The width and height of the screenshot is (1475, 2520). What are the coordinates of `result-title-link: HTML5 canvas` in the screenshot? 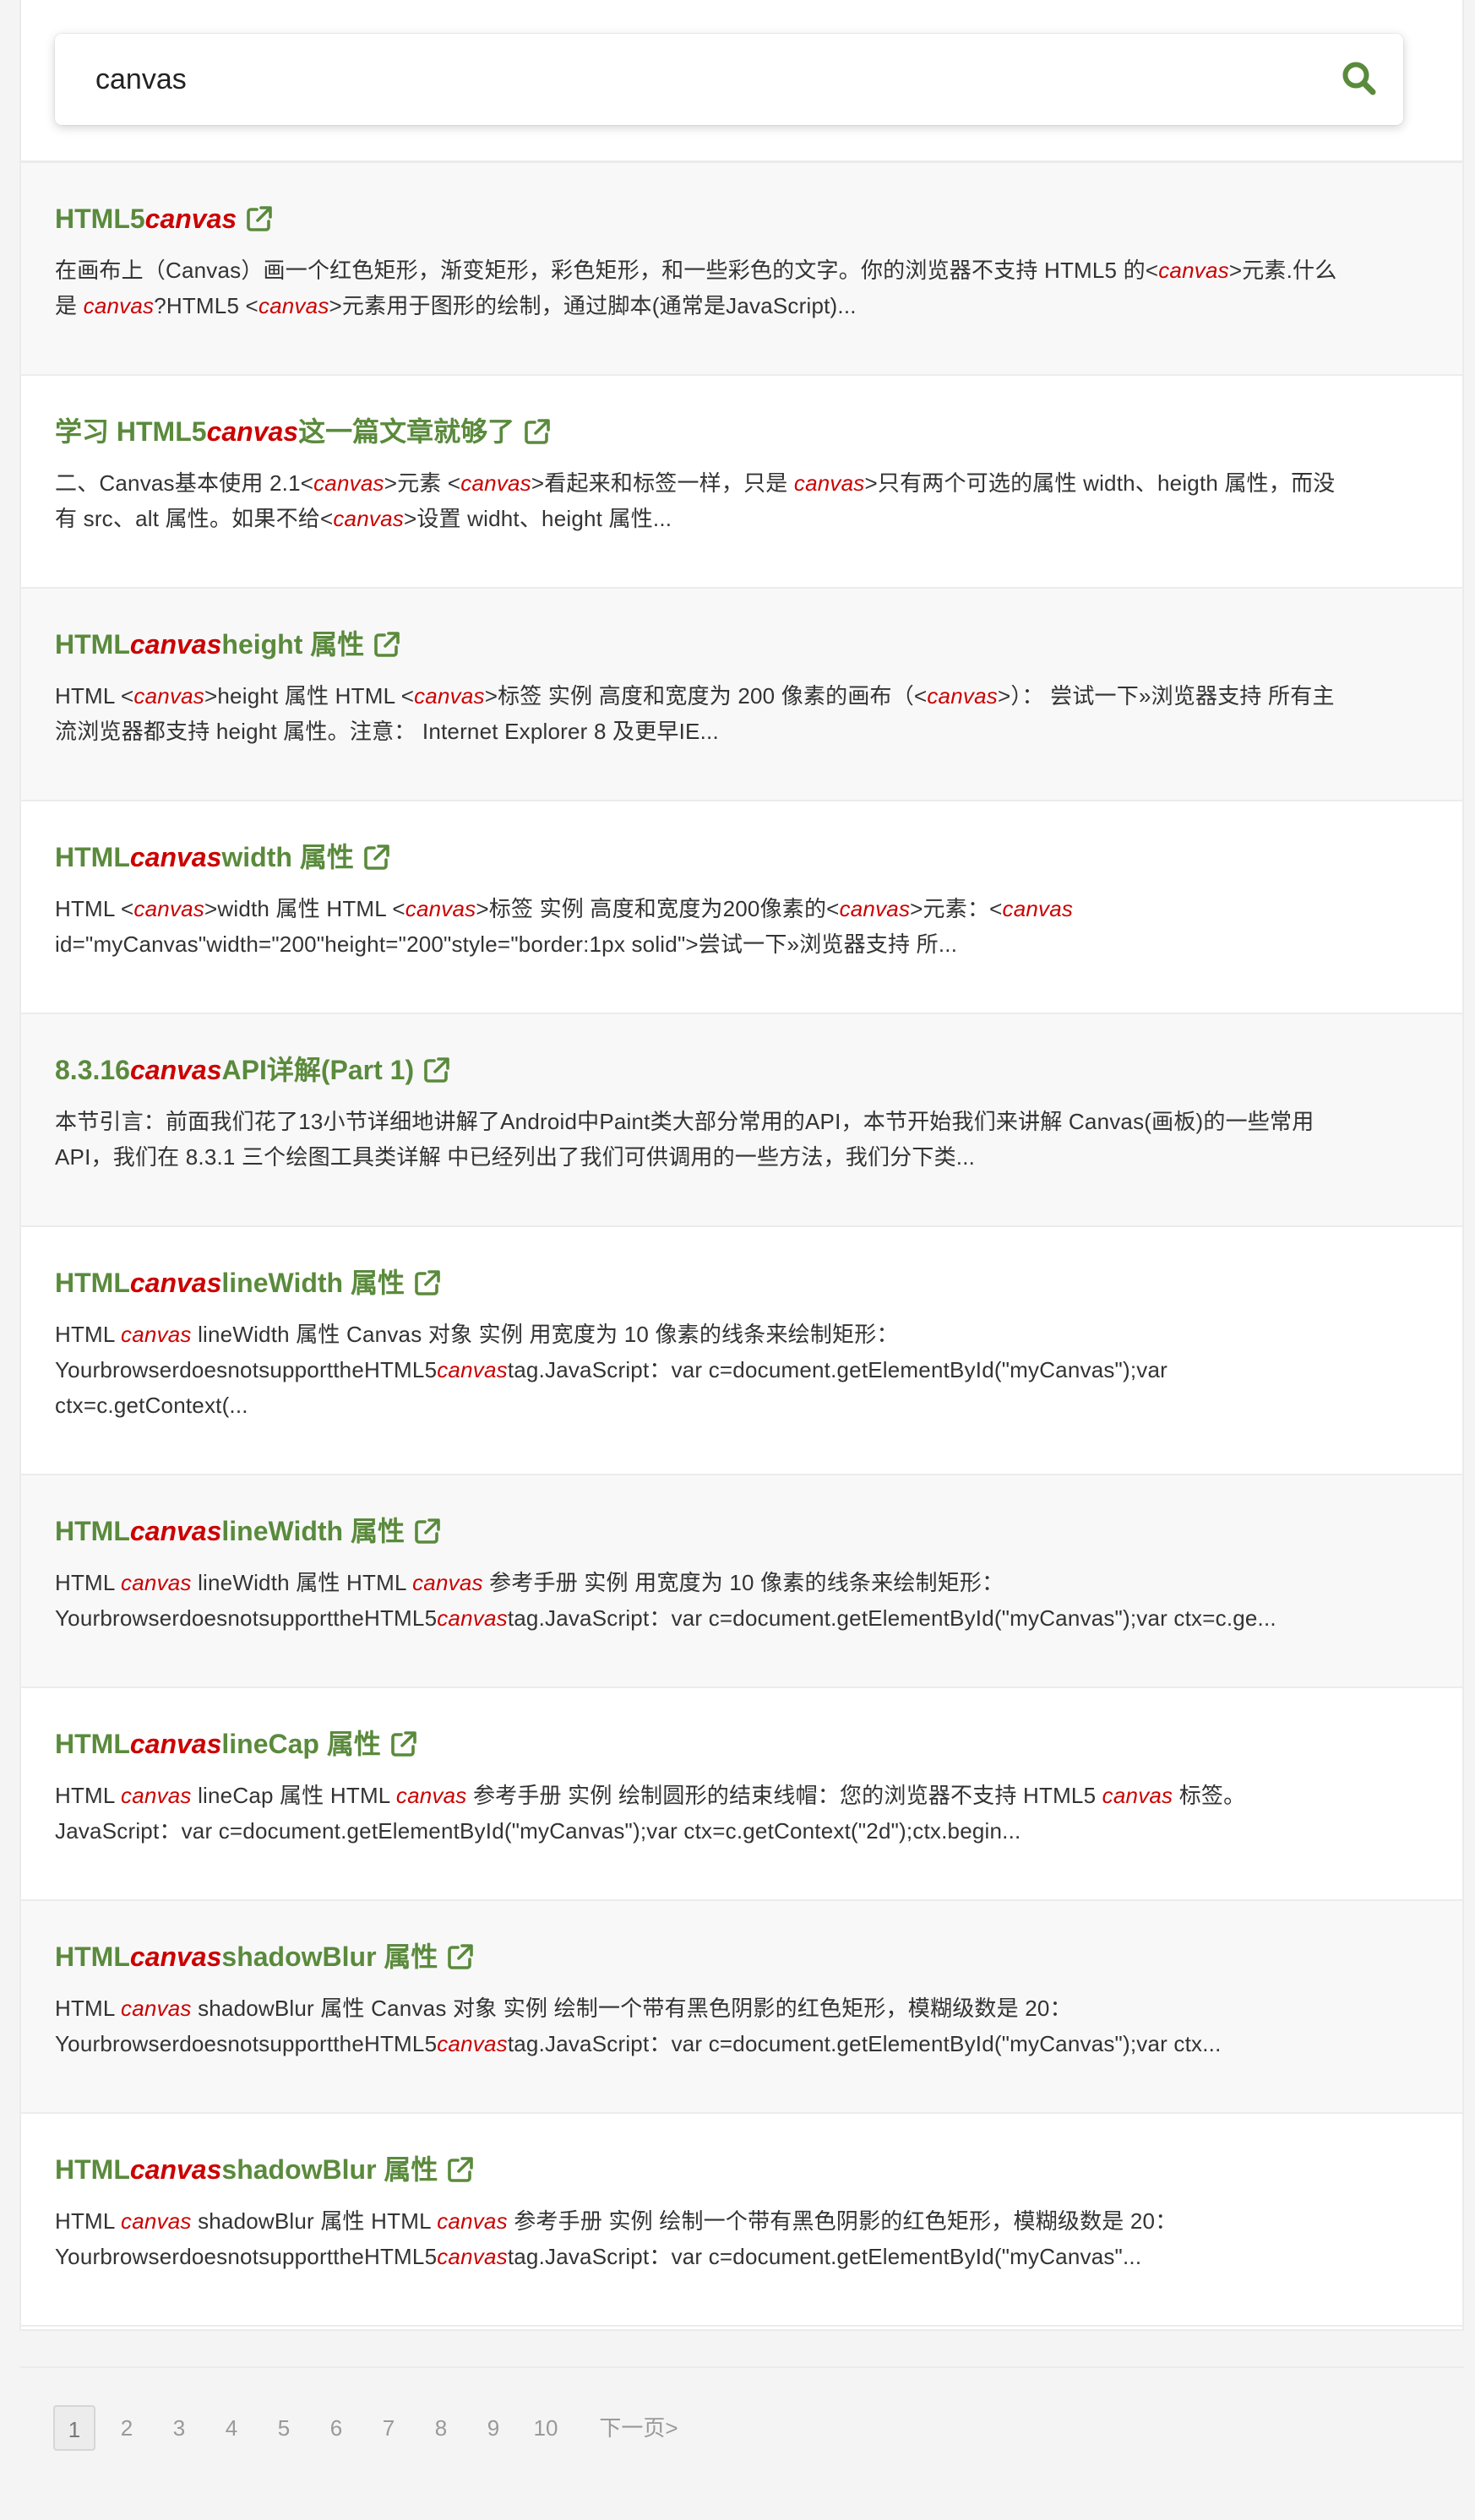 It's located at (742, 218).